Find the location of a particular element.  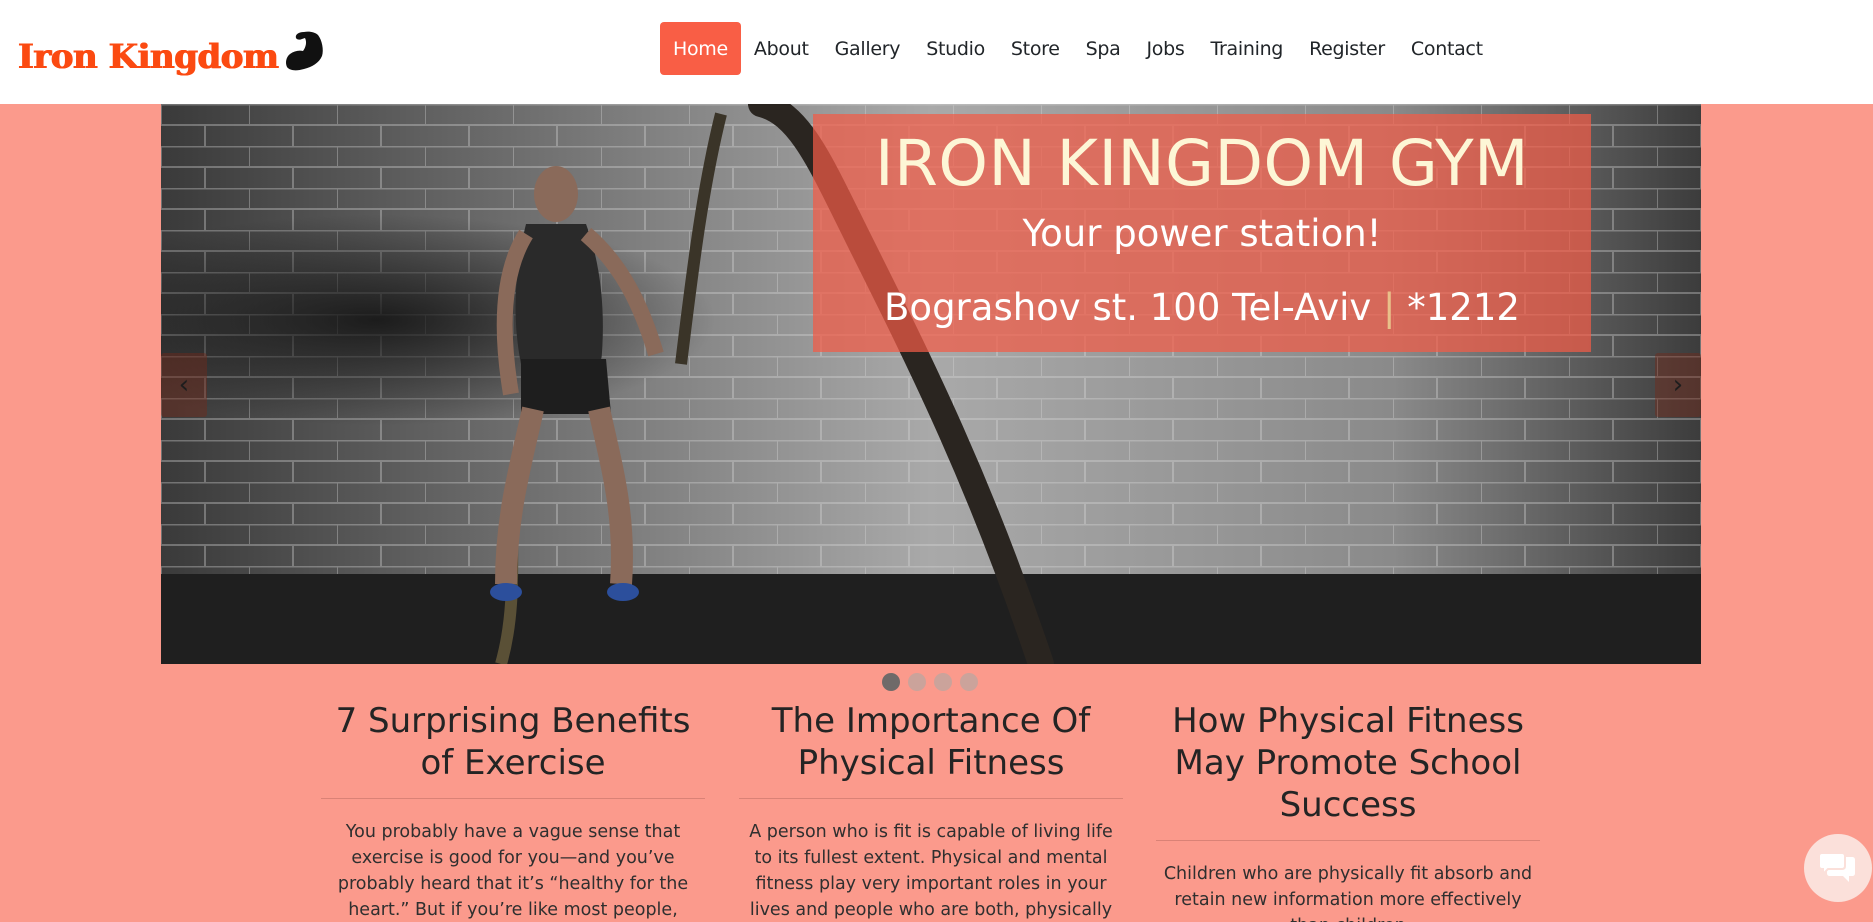

chevron-right-icon: › is located at coordinates (1678, 385).